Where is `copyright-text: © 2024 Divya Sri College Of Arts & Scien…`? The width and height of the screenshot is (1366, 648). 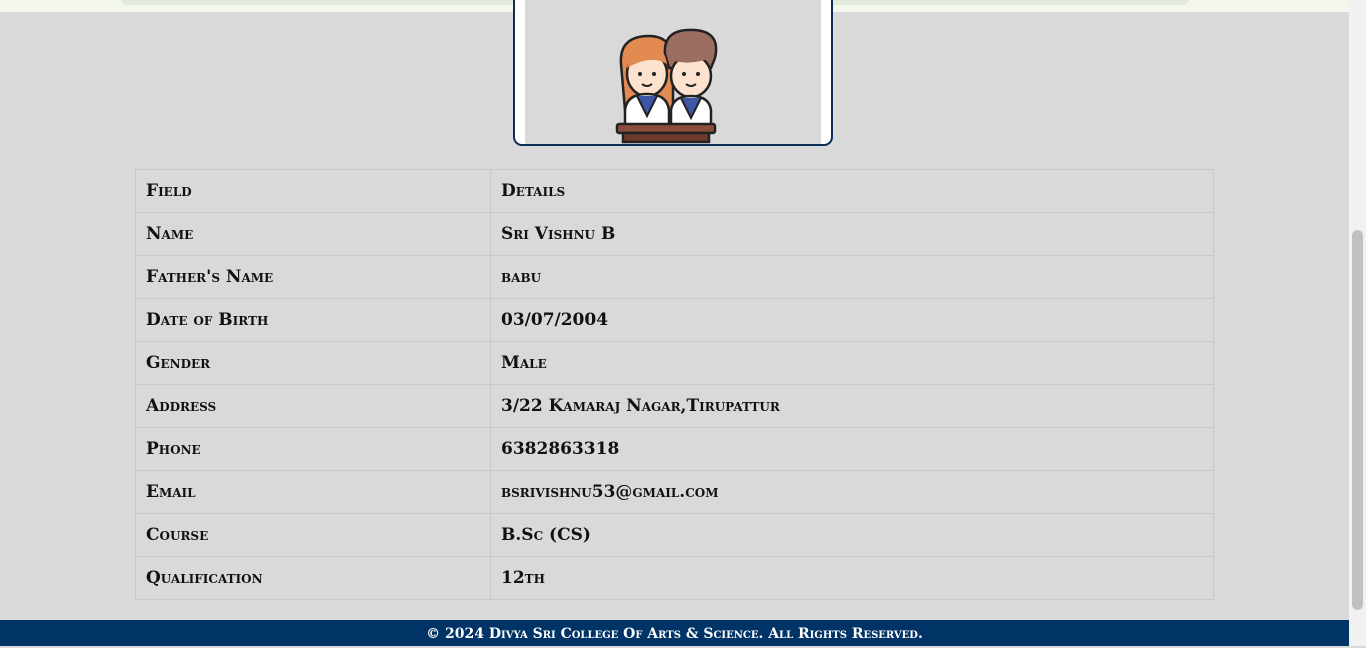
copyright-text: © 2024 Divya Sri College Of Arts & Scien… is located at coordinates (674, 634).